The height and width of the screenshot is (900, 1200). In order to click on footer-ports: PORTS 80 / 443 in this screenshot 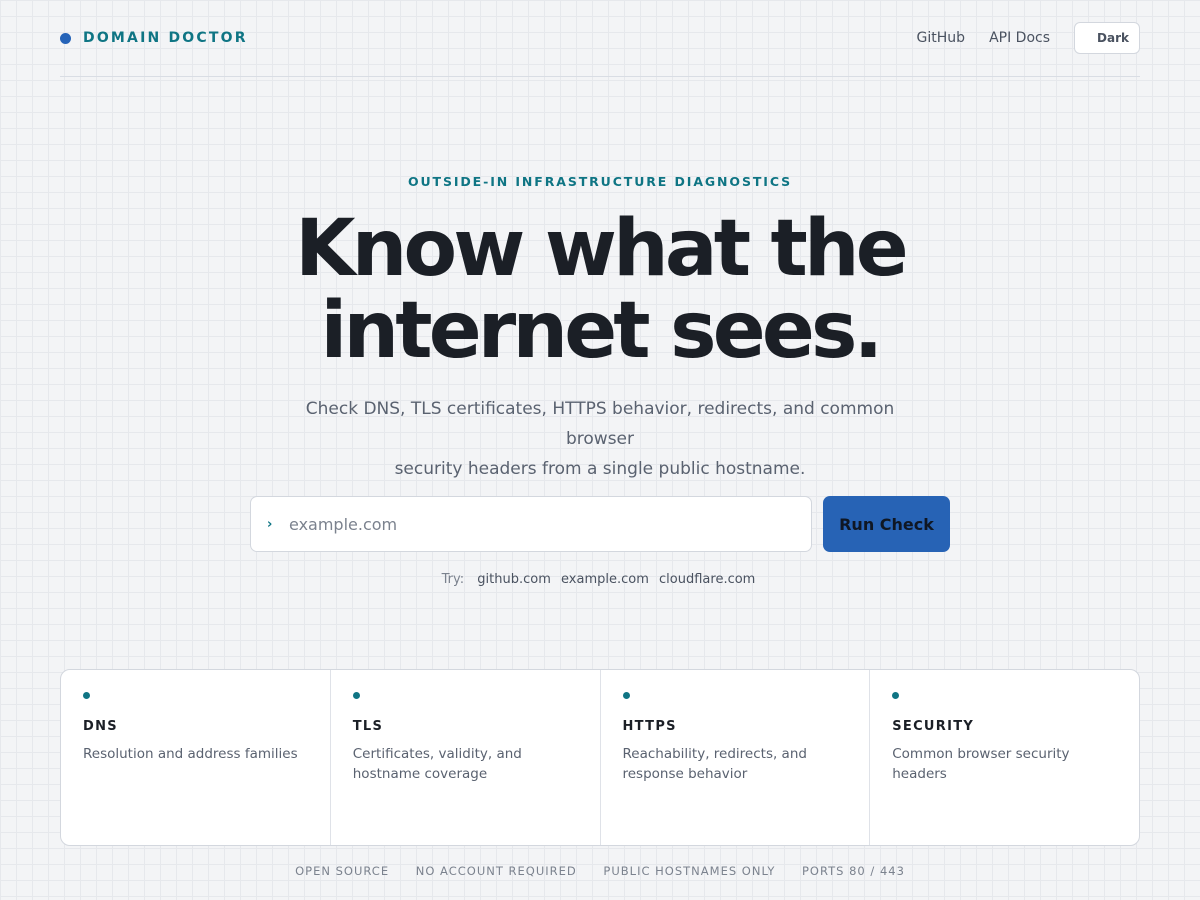, I will do `click(853, 871)`.